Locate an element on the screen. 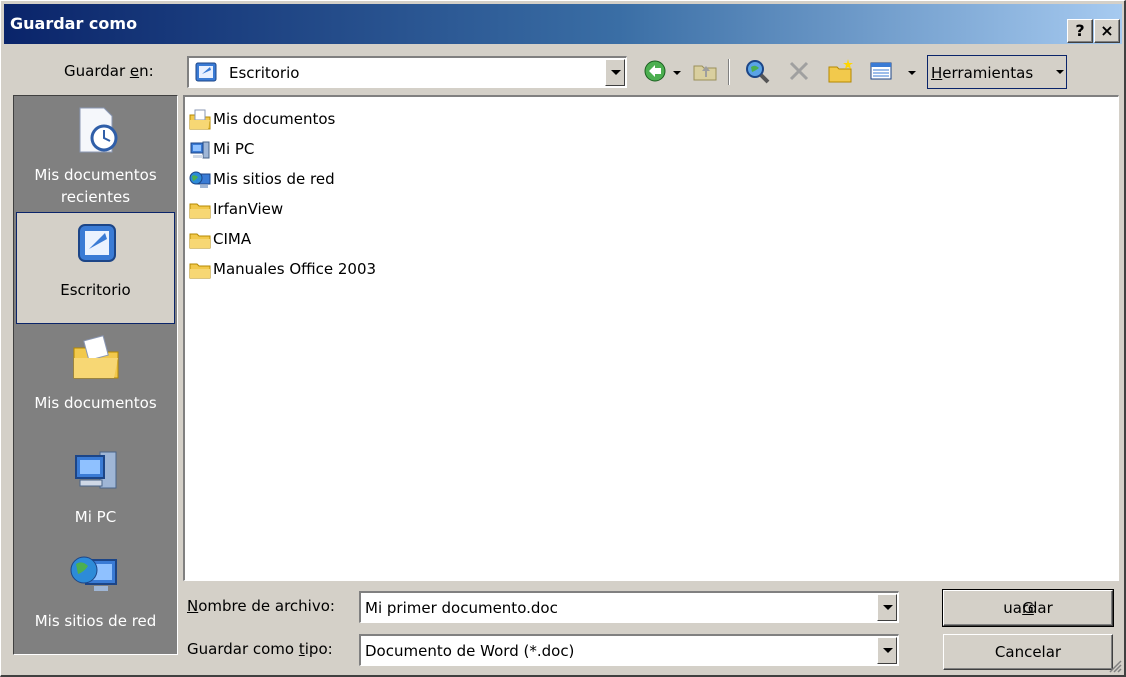 The height and width of the screenshot is (677, 1126). file-name: CIMA is located at coordinates (232, 239).